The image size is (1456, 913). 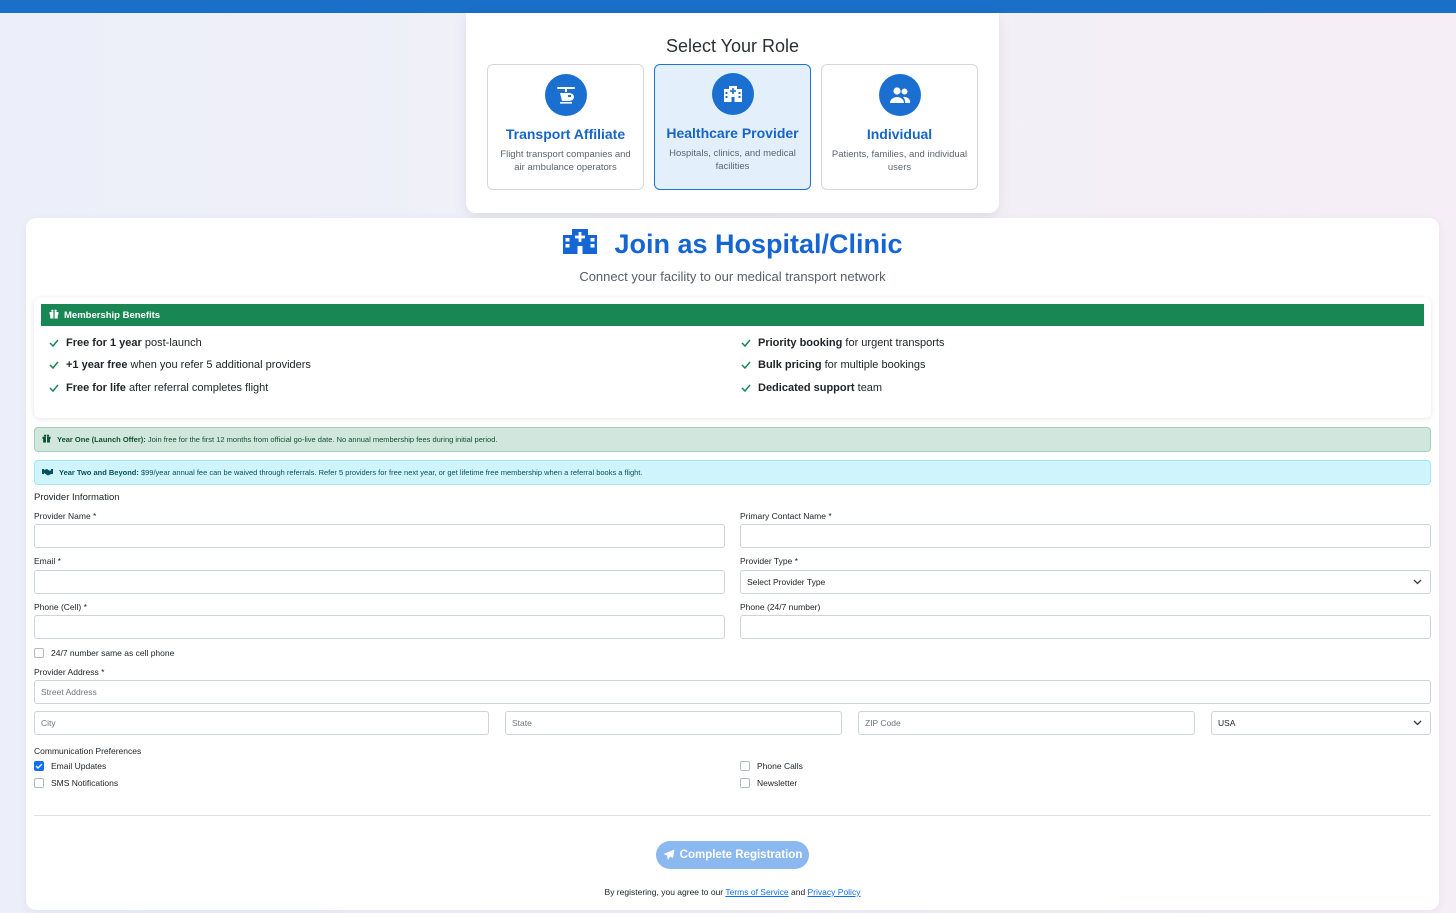 I want to click on benefit-item: Free for 1 year post-launch, so click(x=125, y=343).